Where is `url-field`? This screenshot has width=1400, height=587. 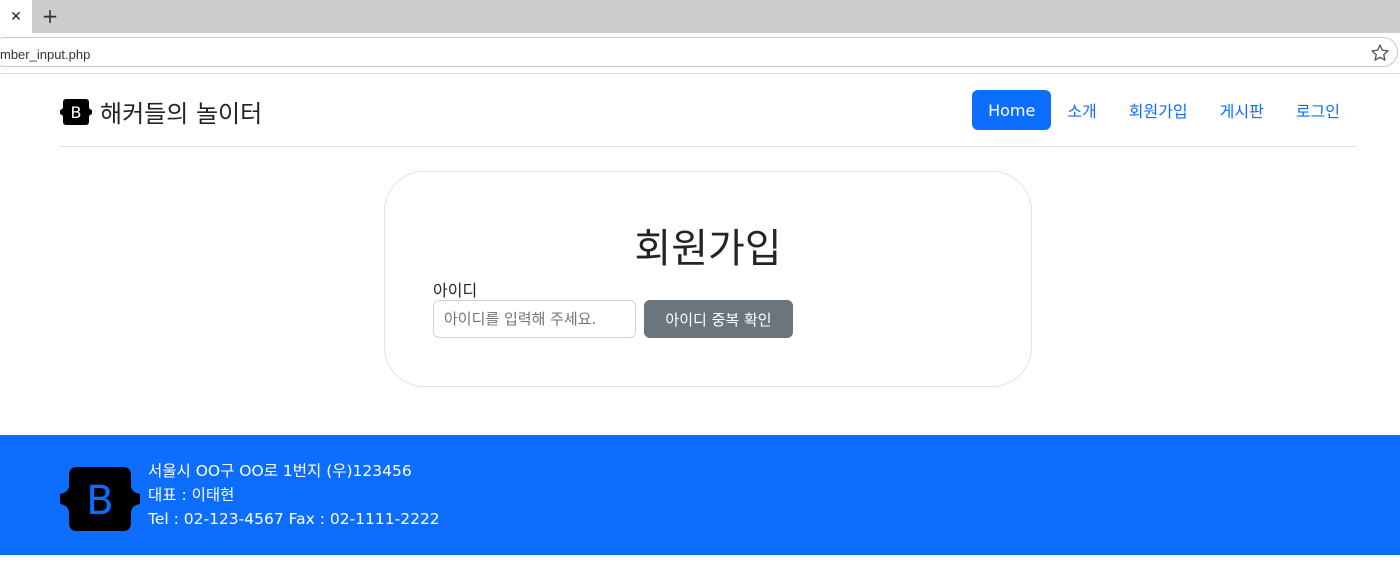
url-field is located at coordinates (699, 52).